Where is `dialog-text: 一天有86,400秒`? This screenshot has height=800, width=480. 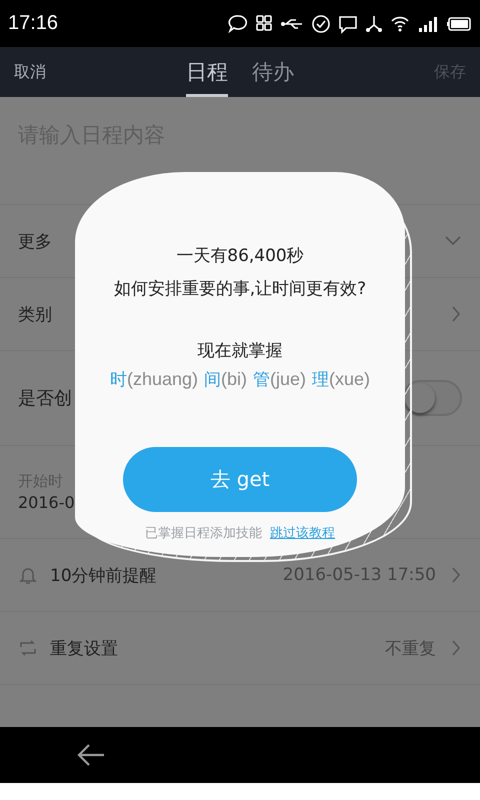
dialog-text: 一天有86,400秒 is located at coordinates (240, 256).